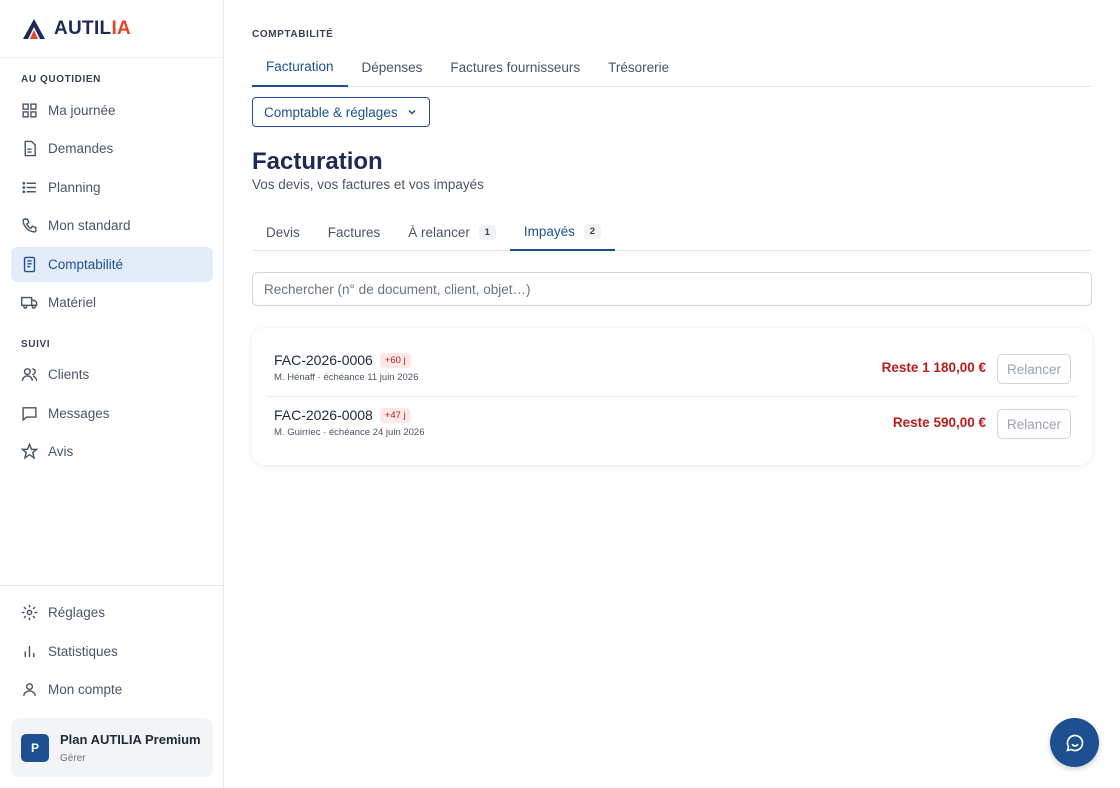 This screenshot has width=1120, height=788. Describe the element at coordinates (112, 302) in the screenshot. I see `sidebar-item-materiel: Matériel` at that location.